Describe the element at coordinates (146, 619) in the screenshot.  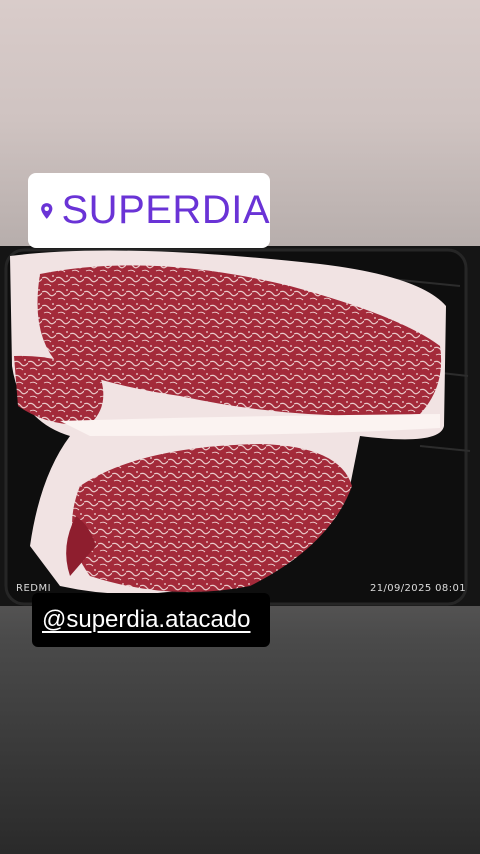
I see `mention-handle: @superdia.atacado` at that location.